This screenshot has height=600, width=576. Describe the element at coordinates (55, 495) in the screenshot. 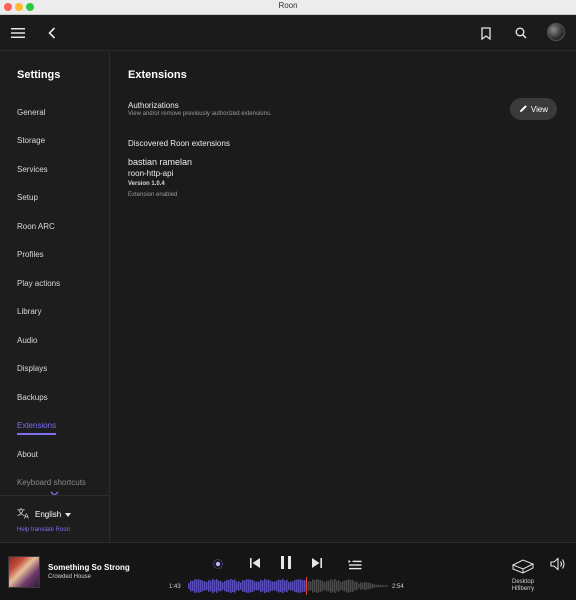

I see `sidebar-divider` at that location.